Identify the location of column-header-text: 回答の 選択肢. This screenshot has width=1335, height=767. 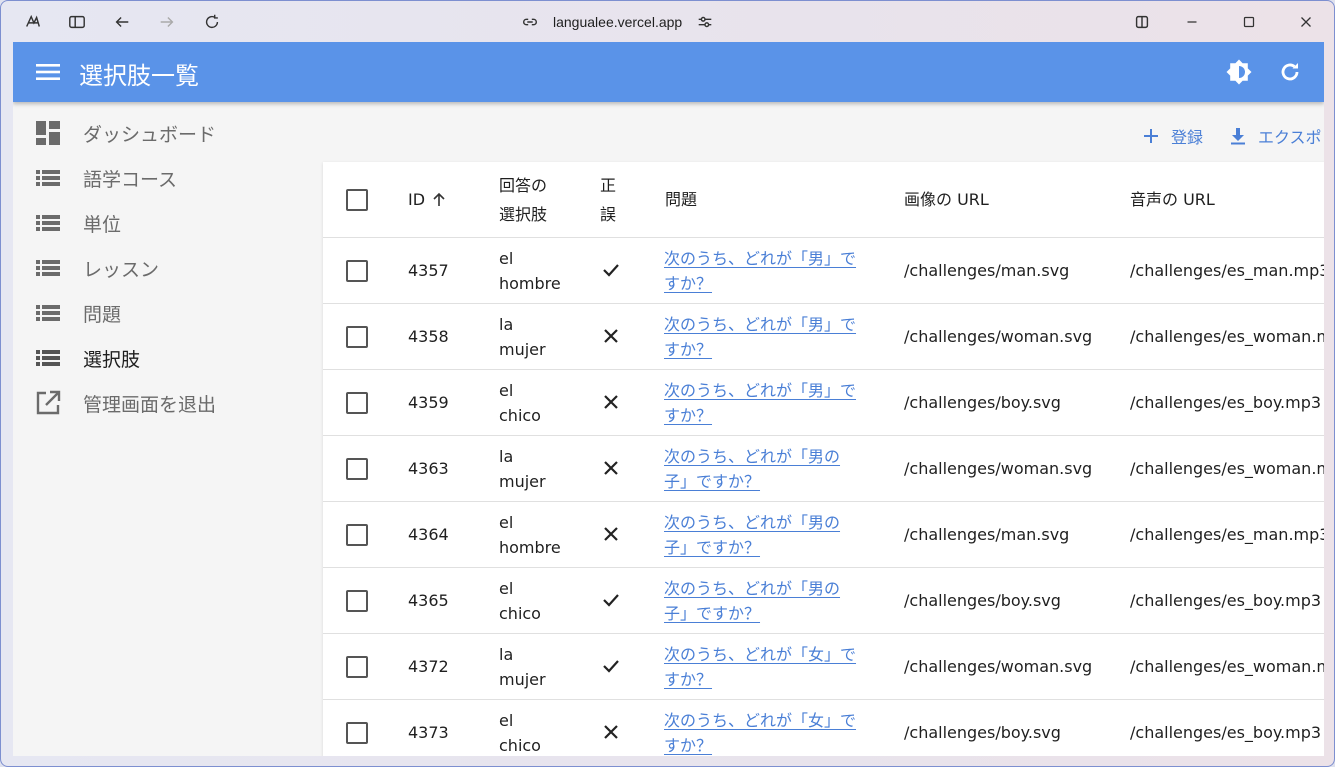
(523, 200).